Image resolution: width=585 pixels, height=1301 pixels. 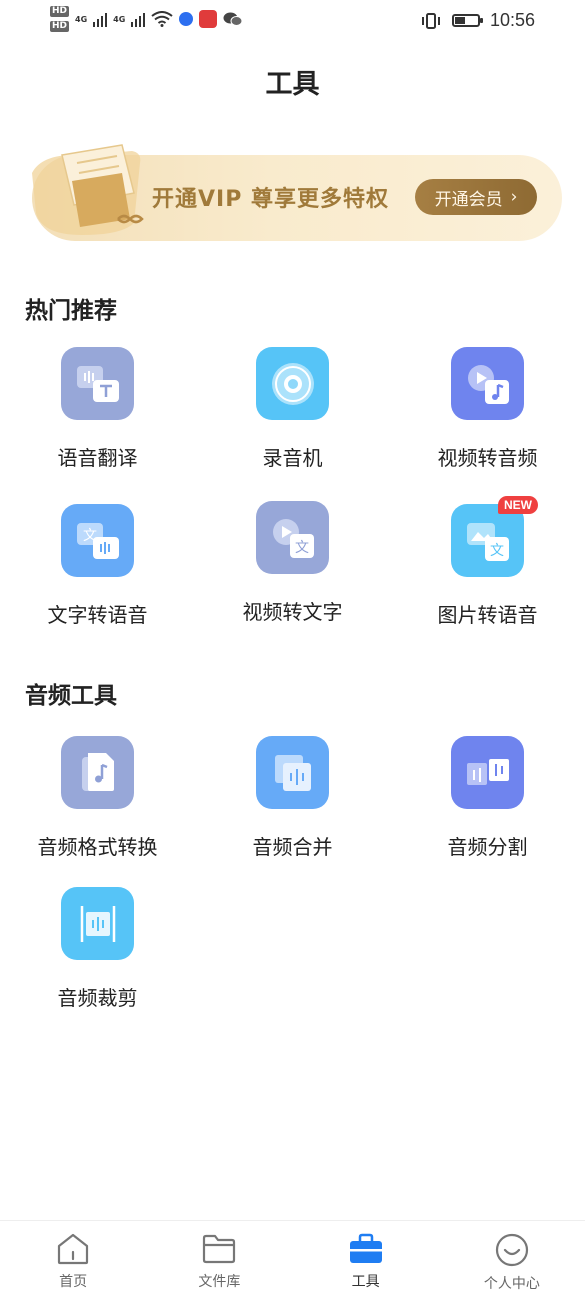 I want to click on image-to-speech-icon: 文 NEW, so click(x=494, y=536).